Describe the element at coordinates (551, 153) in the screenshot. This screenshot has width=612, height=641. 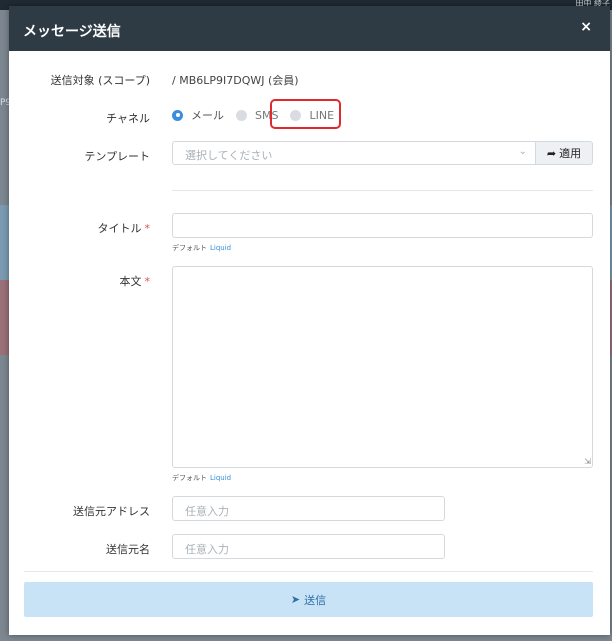
I see `share-icon: ➦` at that location.